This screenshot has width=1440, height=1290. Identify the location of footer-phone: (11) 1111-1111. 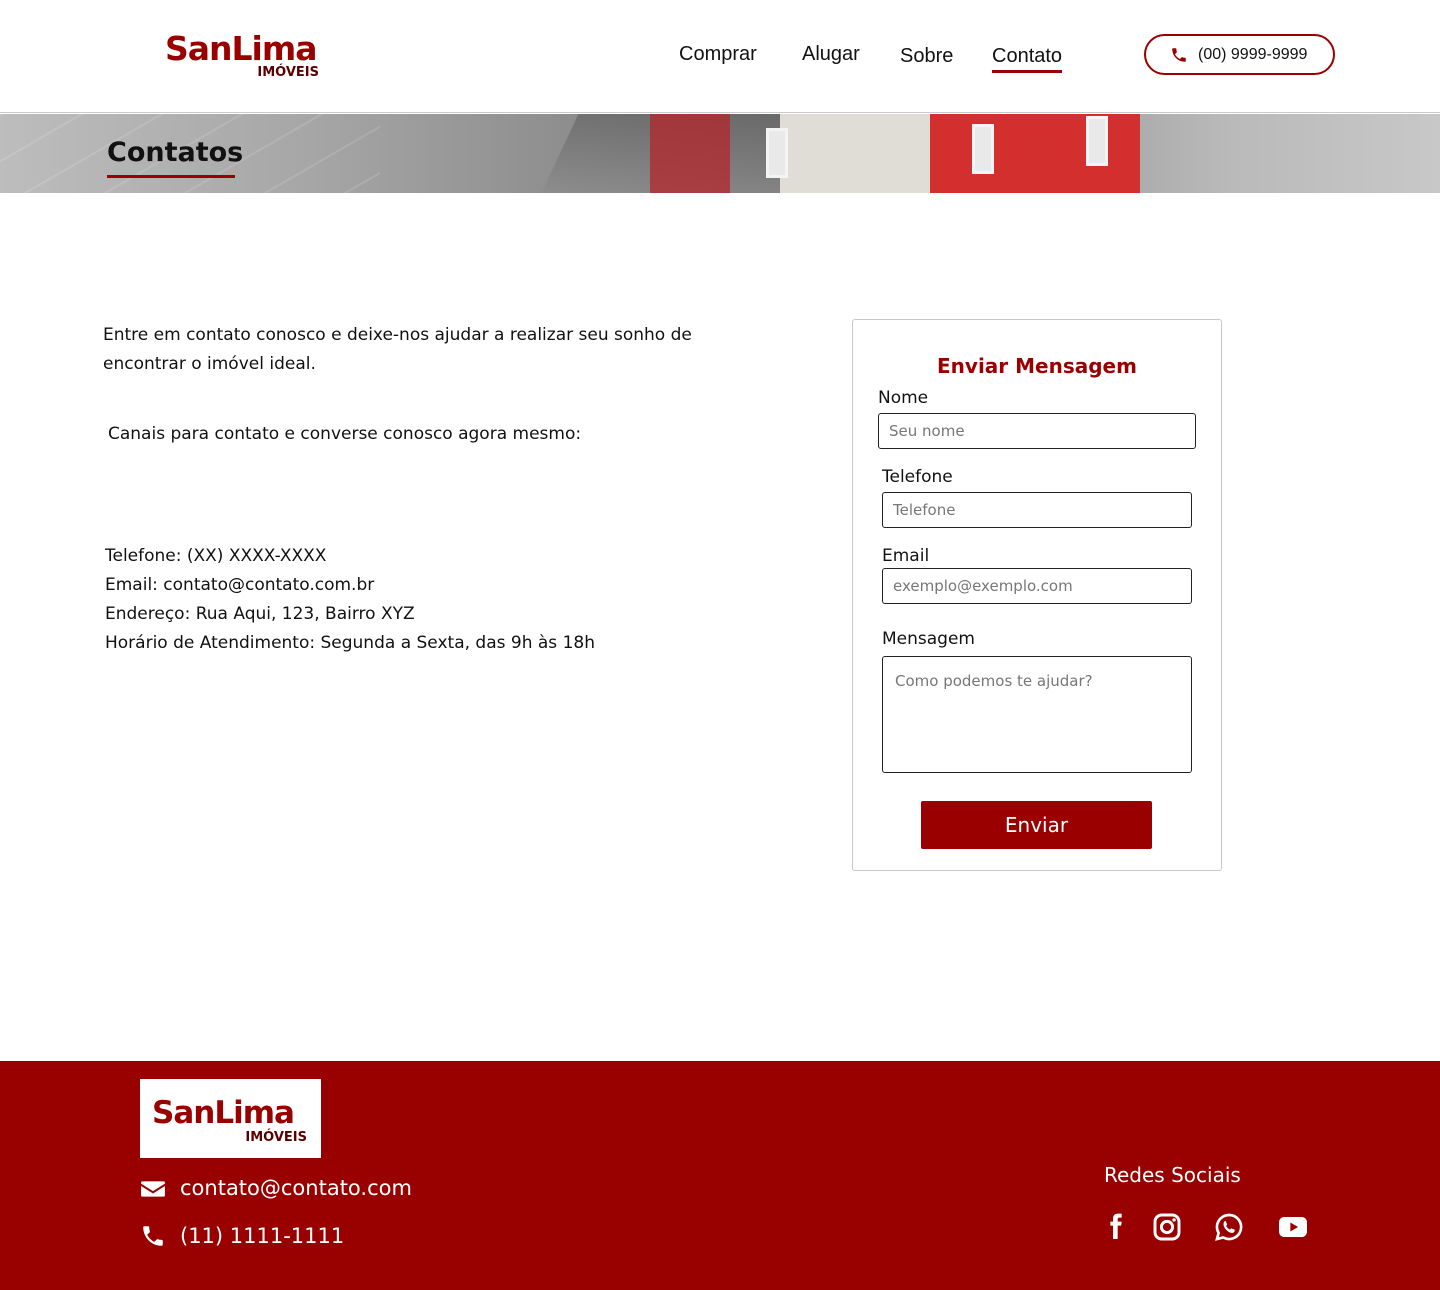
(262, 1236).